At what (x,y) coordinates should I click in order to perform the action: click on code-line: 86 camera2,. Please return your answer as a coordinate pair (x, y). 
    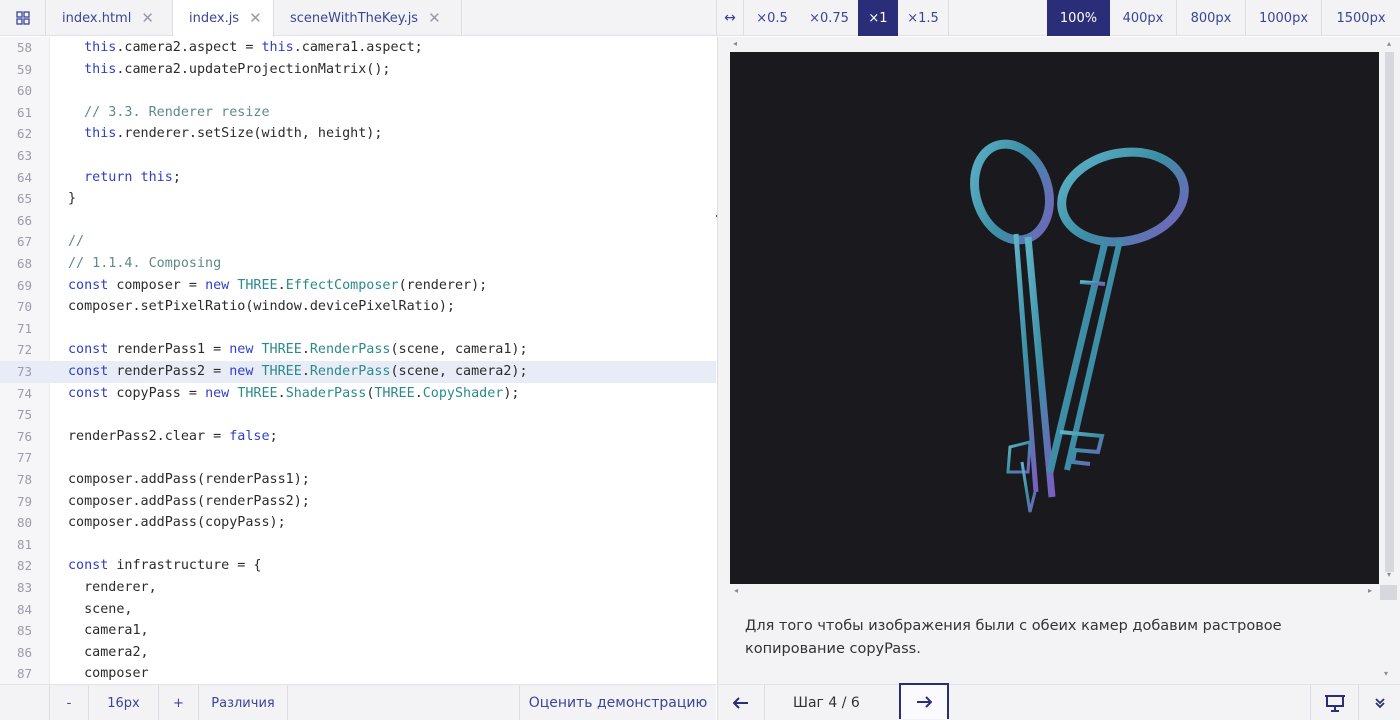
    Looking at the image, I should click on (358, 653).